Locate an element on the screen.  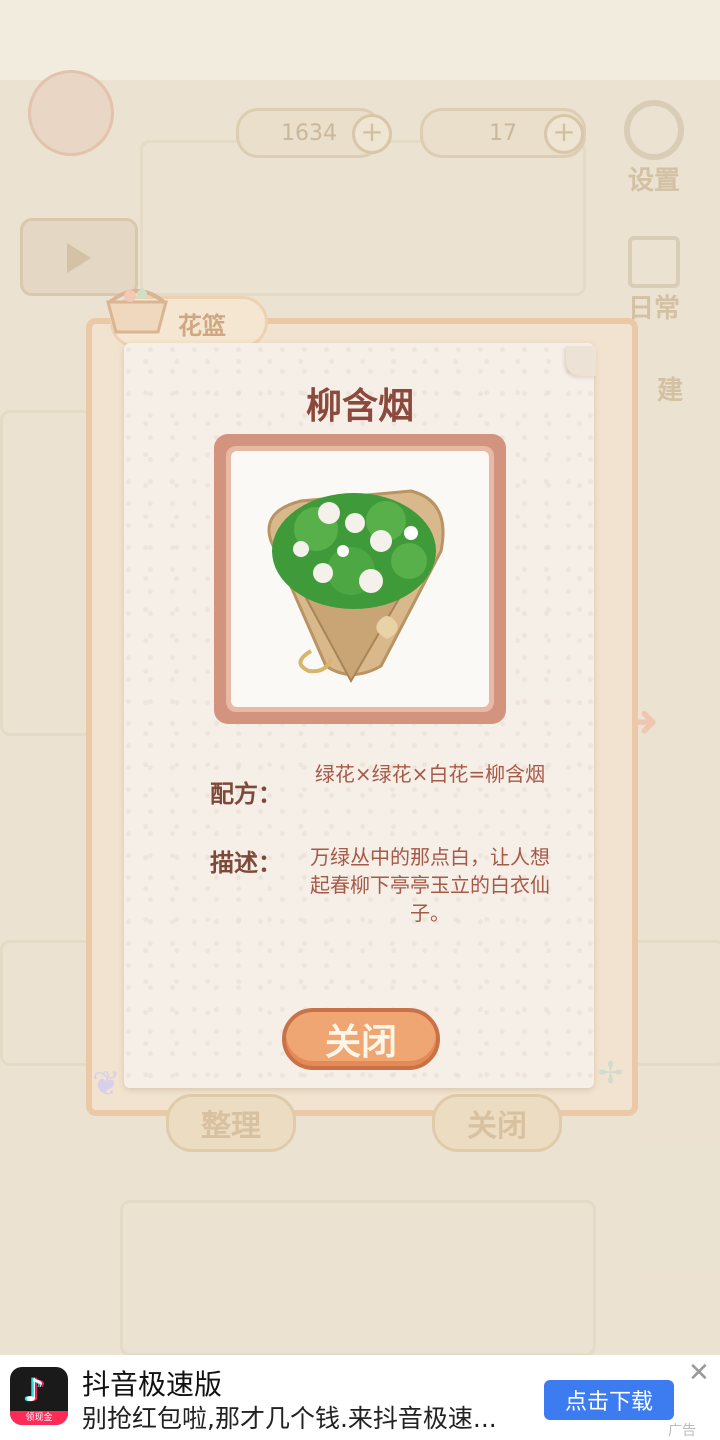
bouquet-image is located at coordinates (360, 579).